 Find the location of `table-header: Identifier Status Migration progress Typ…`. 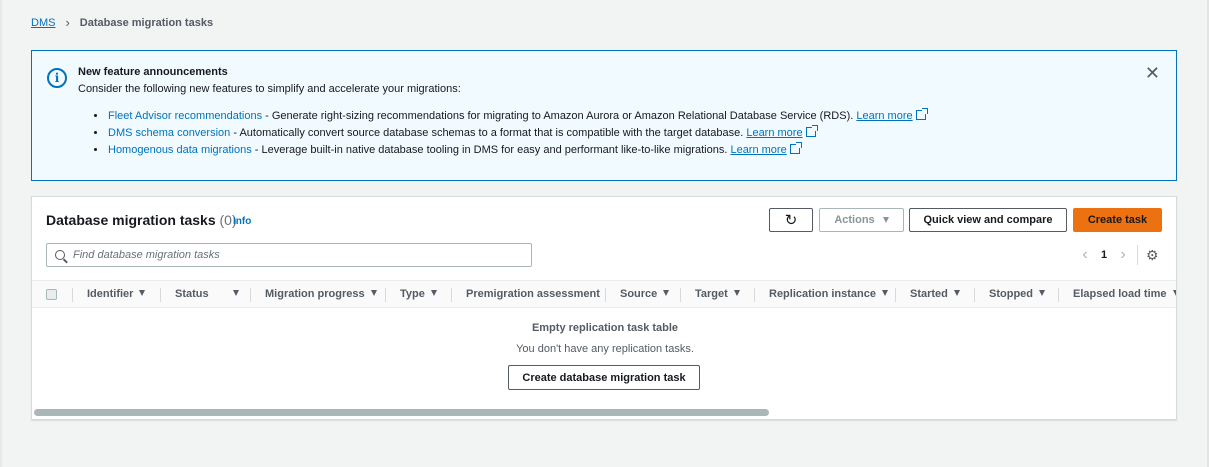

table-header: Identifier Status Migration progress Typ… is located at coordinates (604, 294).